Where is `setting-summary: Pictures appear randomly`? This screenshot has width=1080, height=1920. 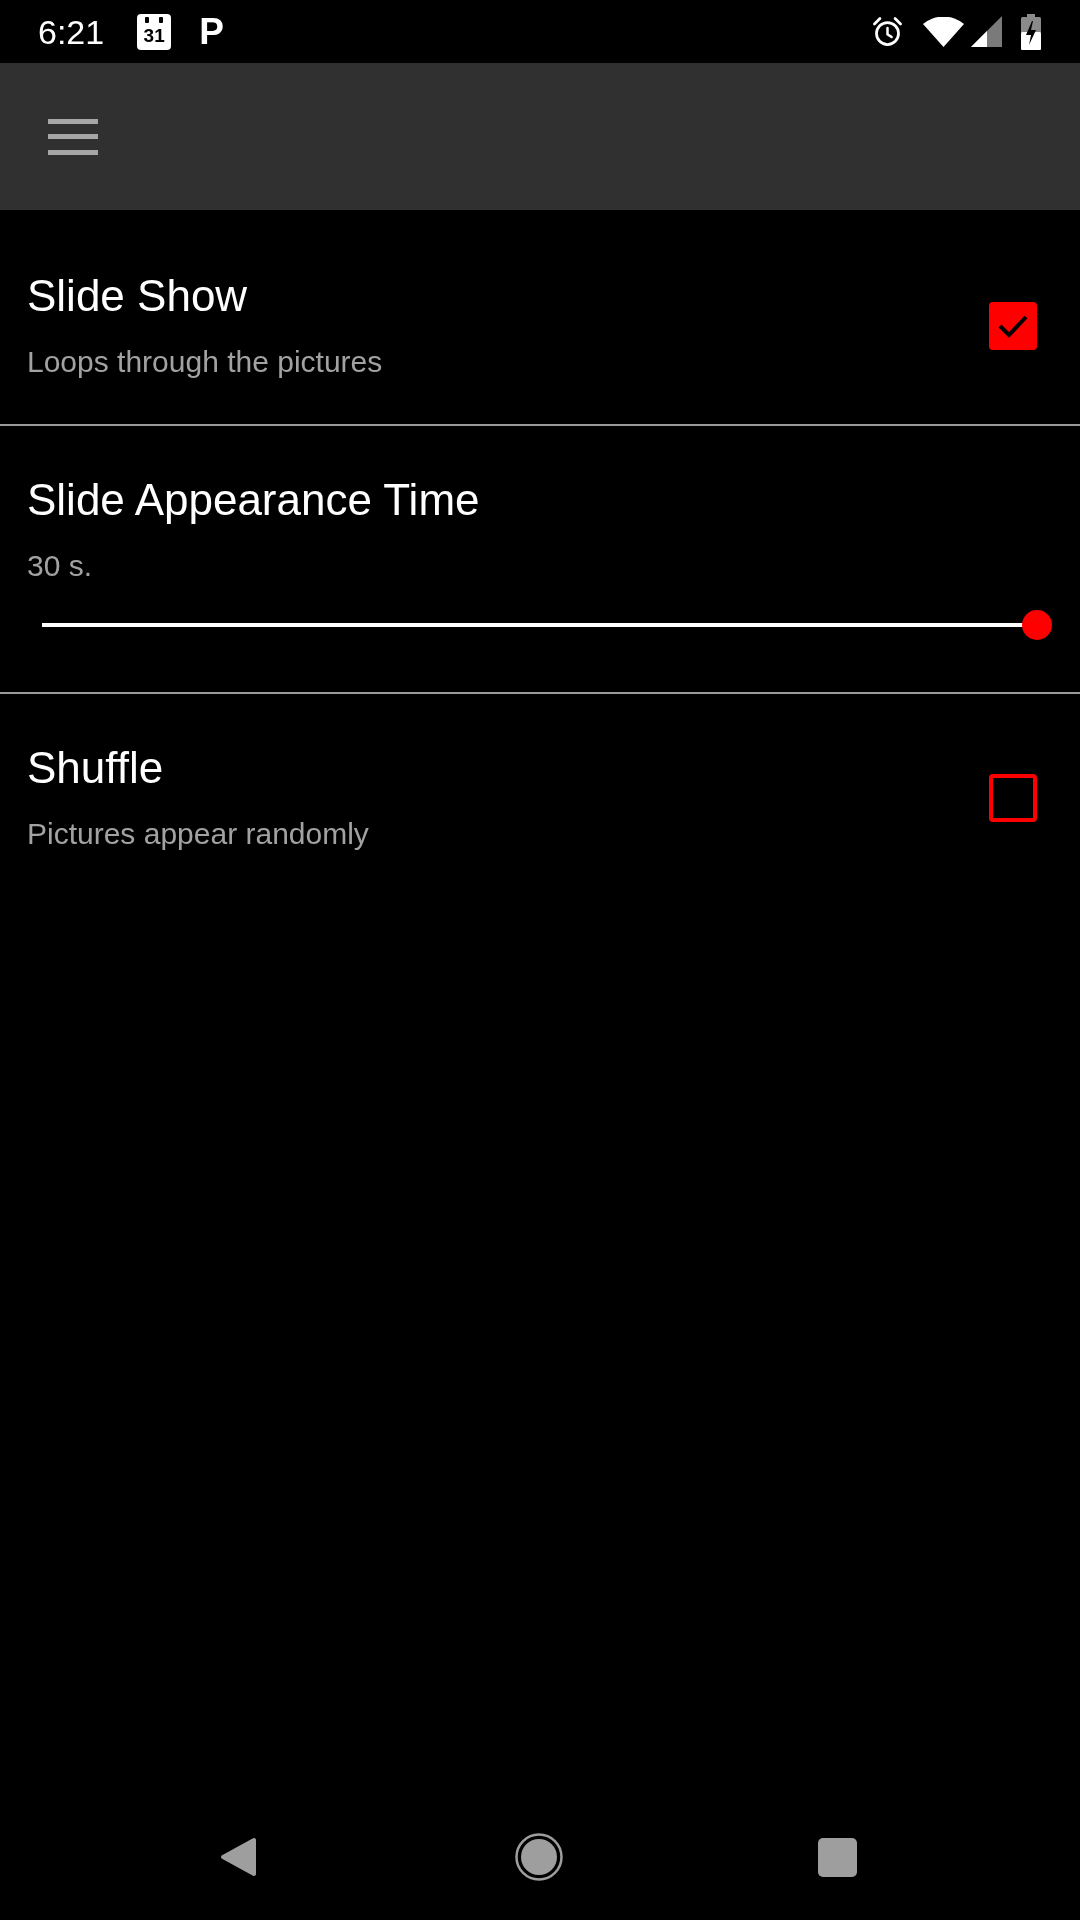
setting-summary: Pictures appear randomly is located at coordinates (198, 834).